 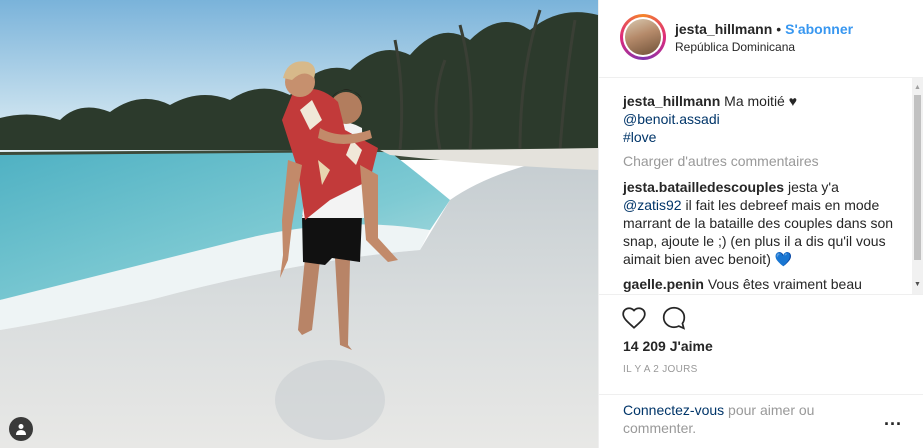 What do you see at coordinates (917, 284) in the screenshot?
I see `scroll-down-arrow-icon: ▼` at bounding box center [917, 284].